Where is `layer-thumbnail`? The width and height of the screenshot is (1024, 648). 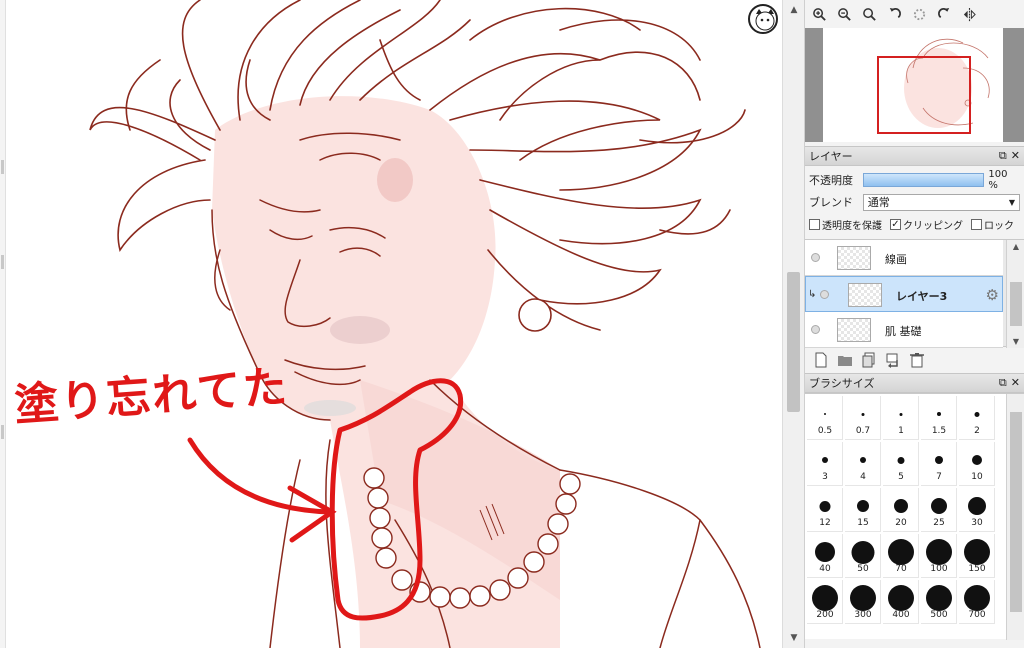
layer-thumbnail is located at coordinates (865, 295).